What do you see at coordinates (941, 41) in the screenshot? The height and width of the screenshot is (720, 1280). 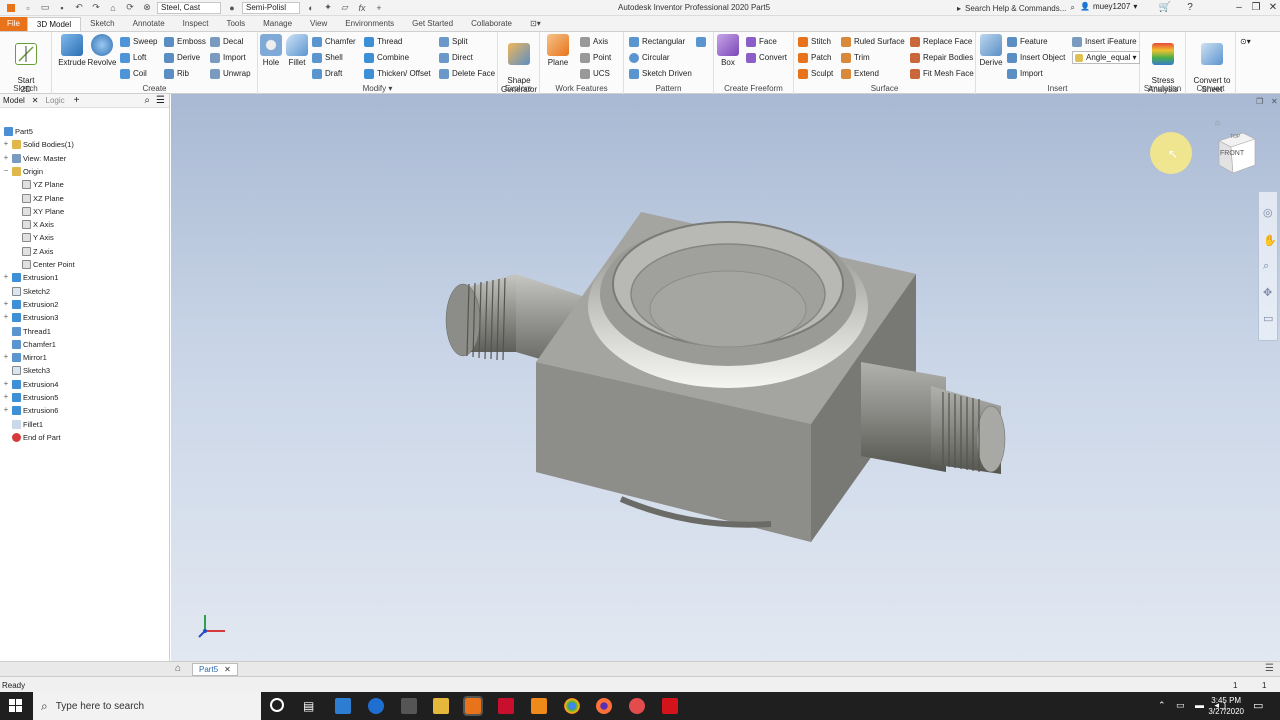 I see `replace-face-button: Replace Face` at bounding box center [941, 41].